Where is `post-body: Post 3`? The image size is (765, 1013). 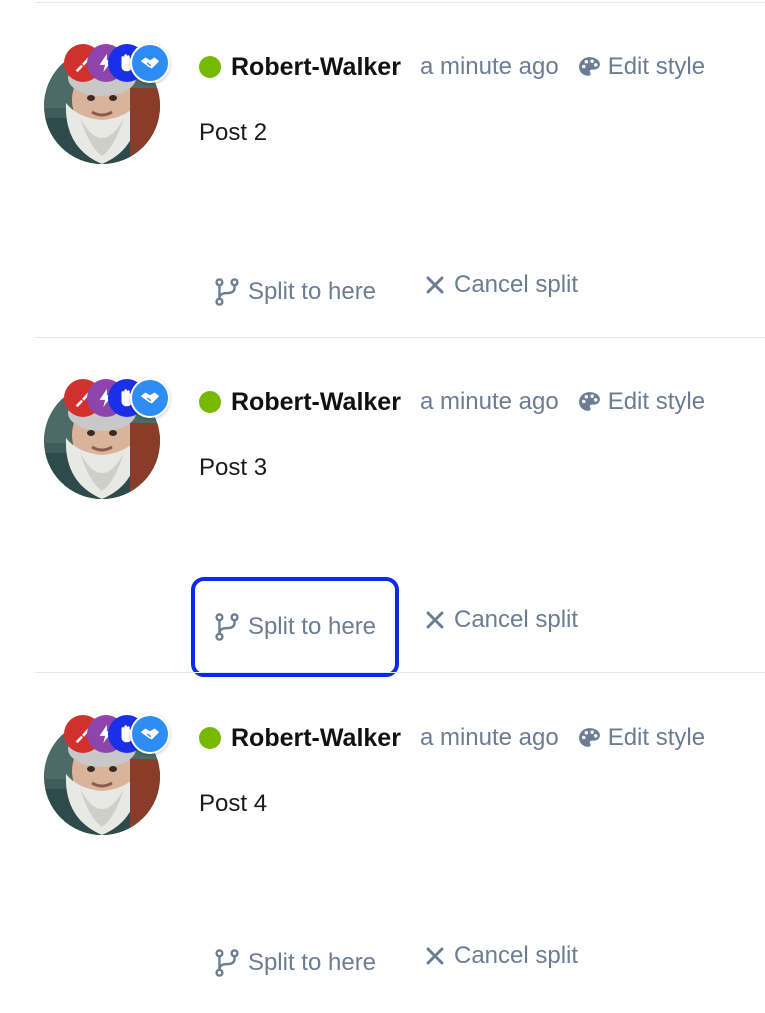
post-body: Post 3 is located at coordinates (233, 467).